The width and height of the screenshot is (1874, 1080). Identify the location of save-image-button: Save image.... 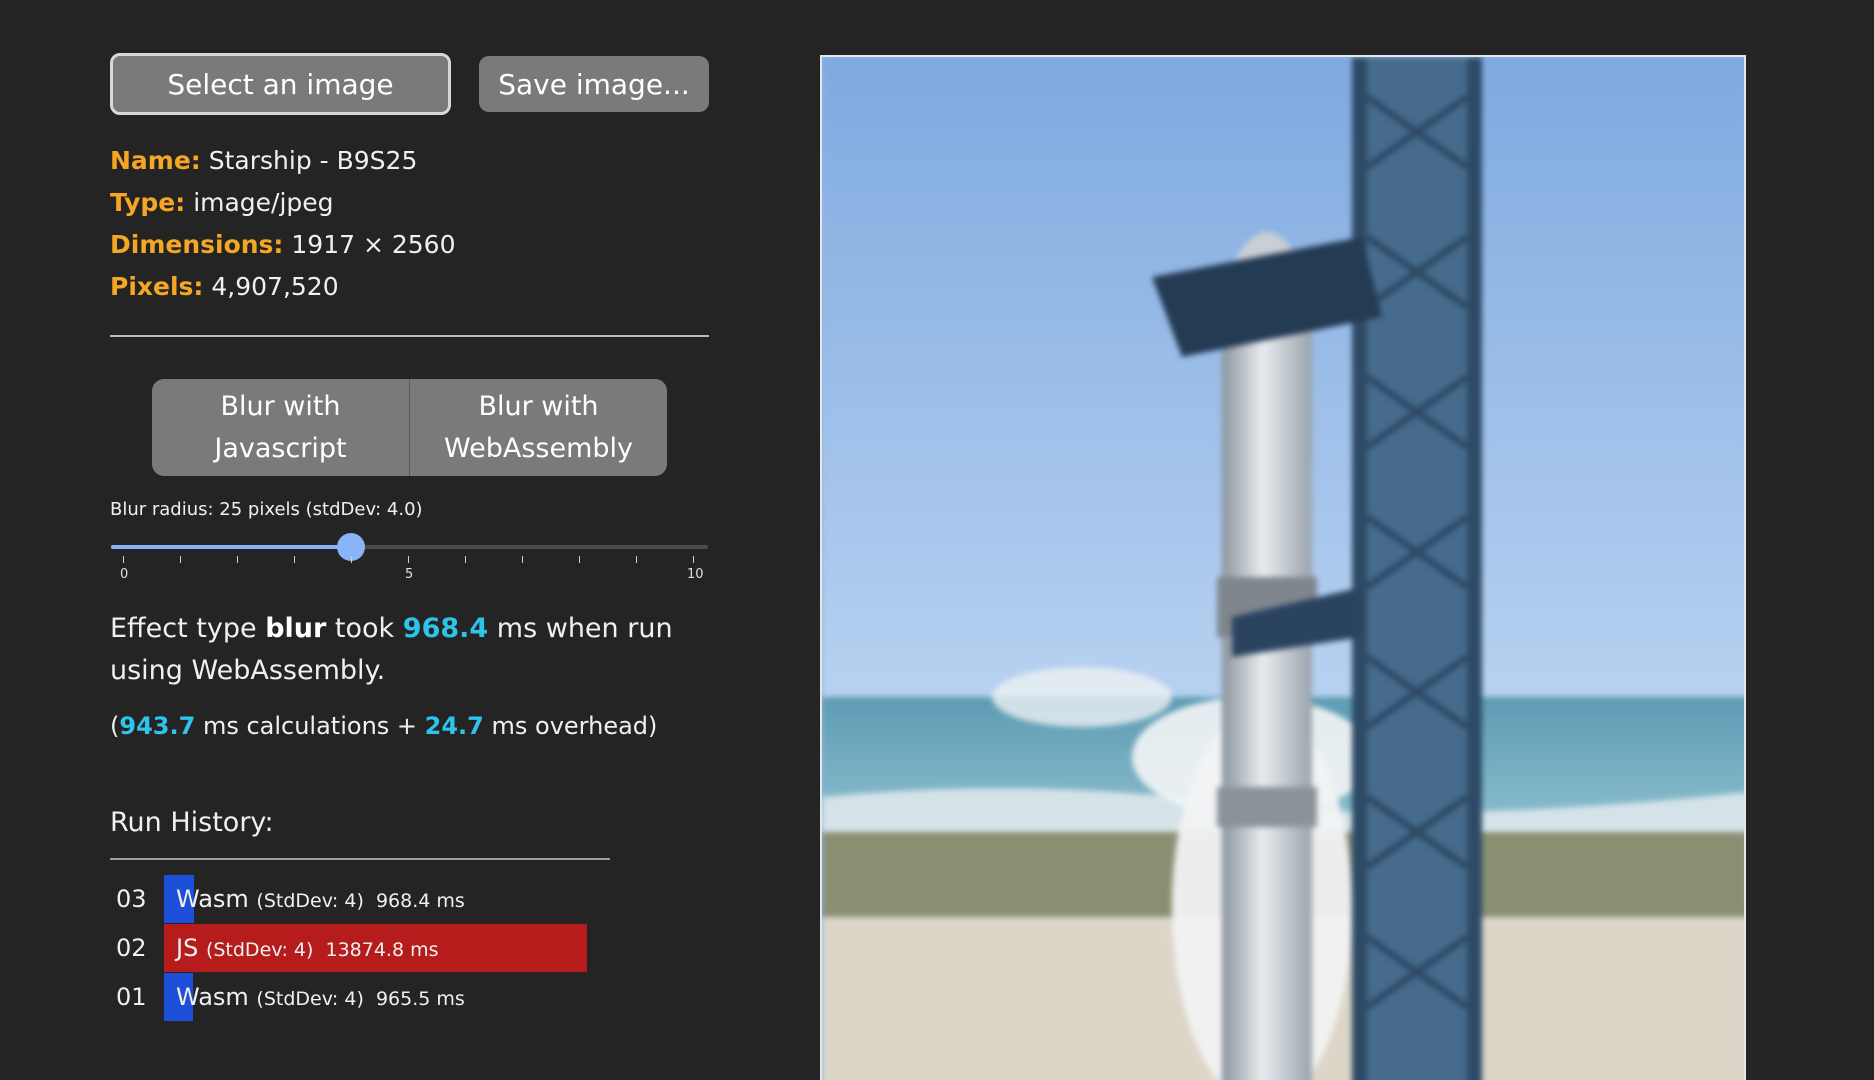
(594, 84).